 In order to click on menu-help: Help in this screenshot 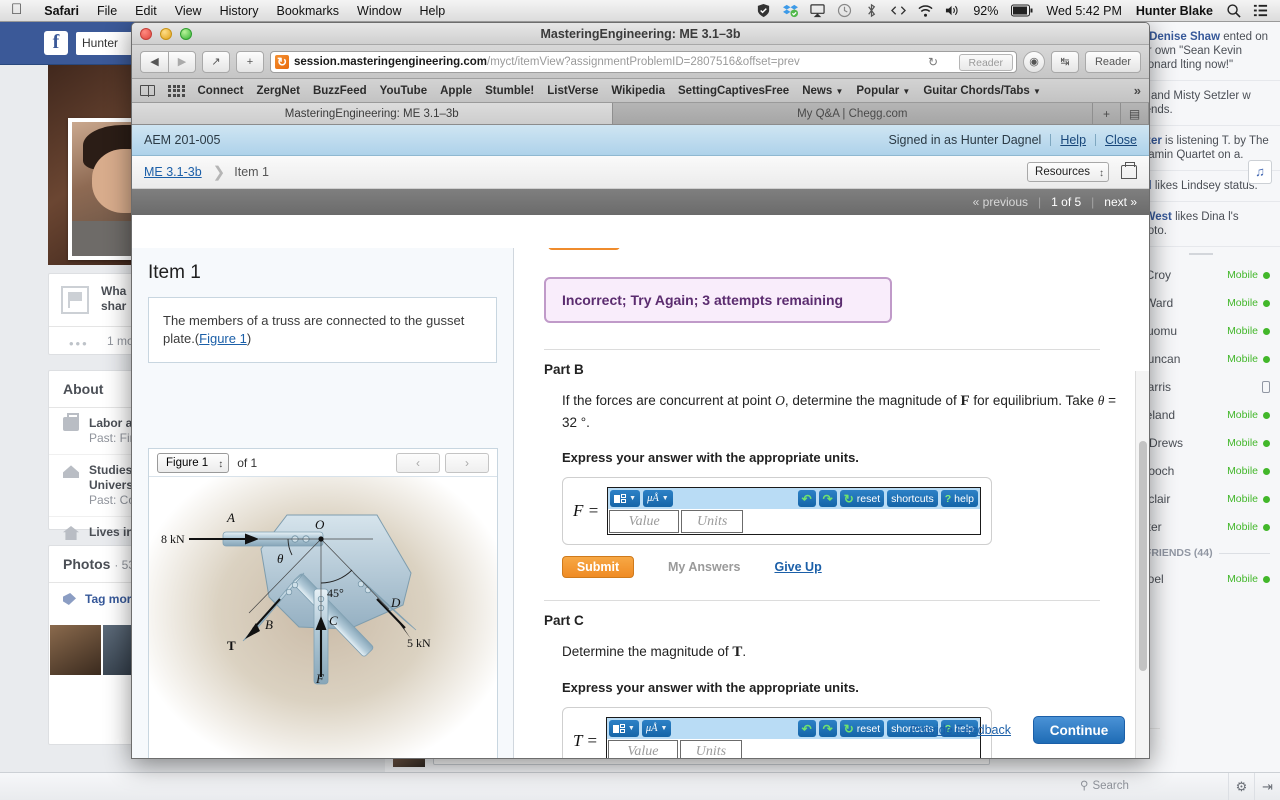, I will do `click(432, 11)`.